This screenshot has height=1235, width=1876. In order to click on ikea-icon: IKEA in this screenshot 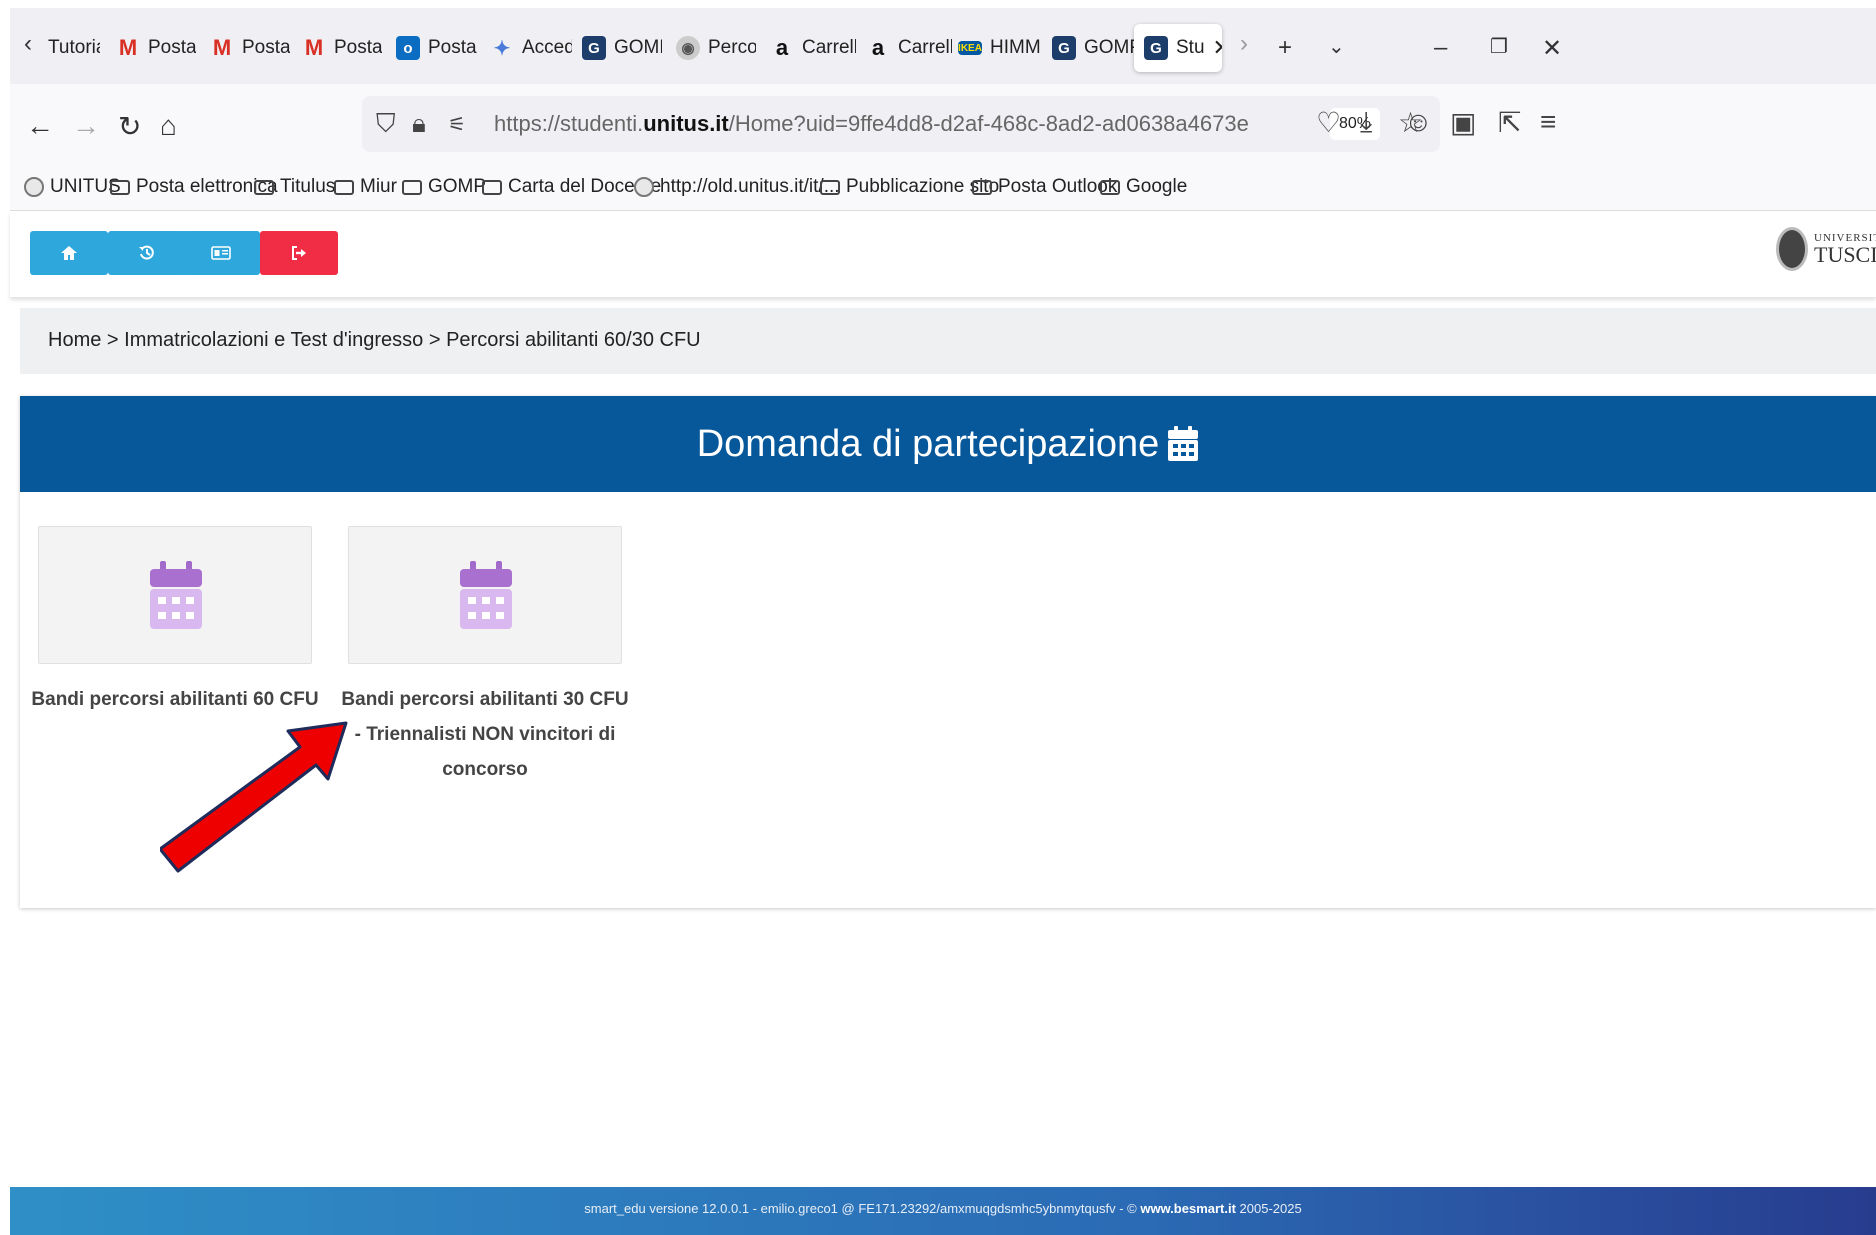, I will do `click(970, 48)`.